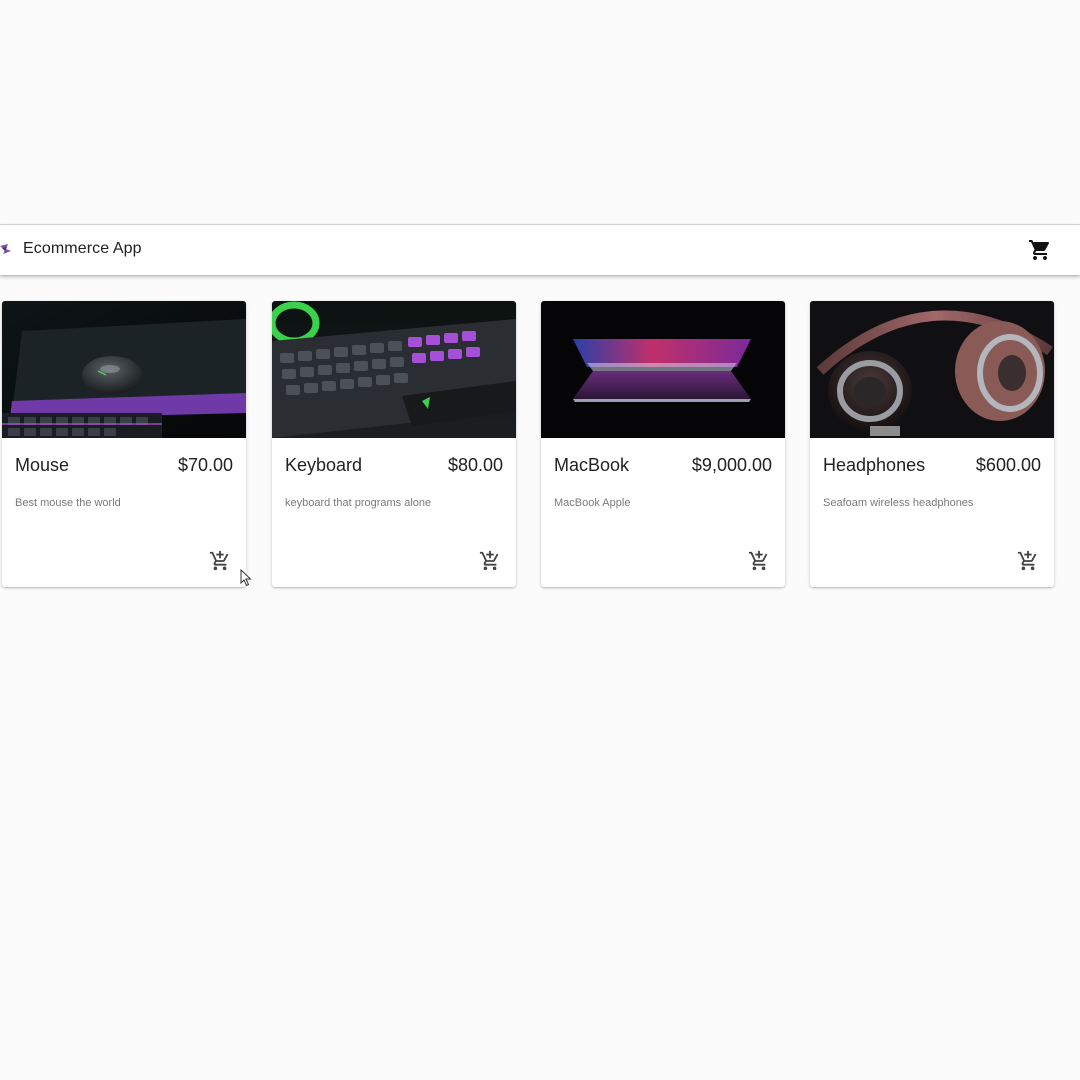  I want to click on product-price: $80.00, so click(475, 465).